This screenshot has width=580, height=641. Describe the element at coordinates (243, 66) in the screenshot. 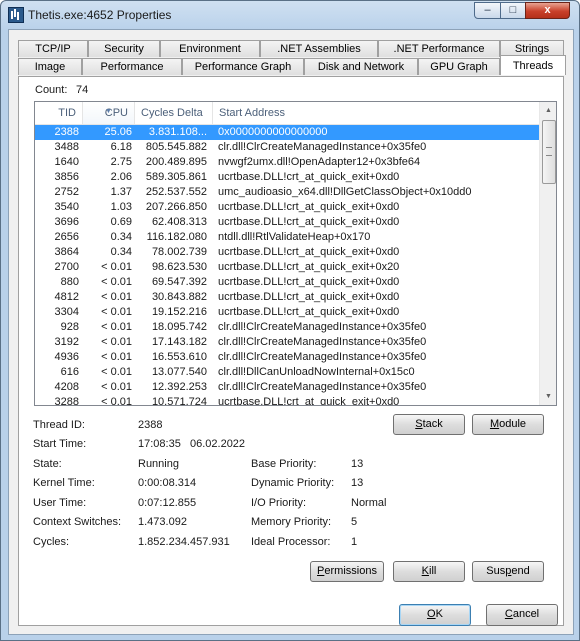

I see `tab-performance-graph: Performance Graph` at that location.